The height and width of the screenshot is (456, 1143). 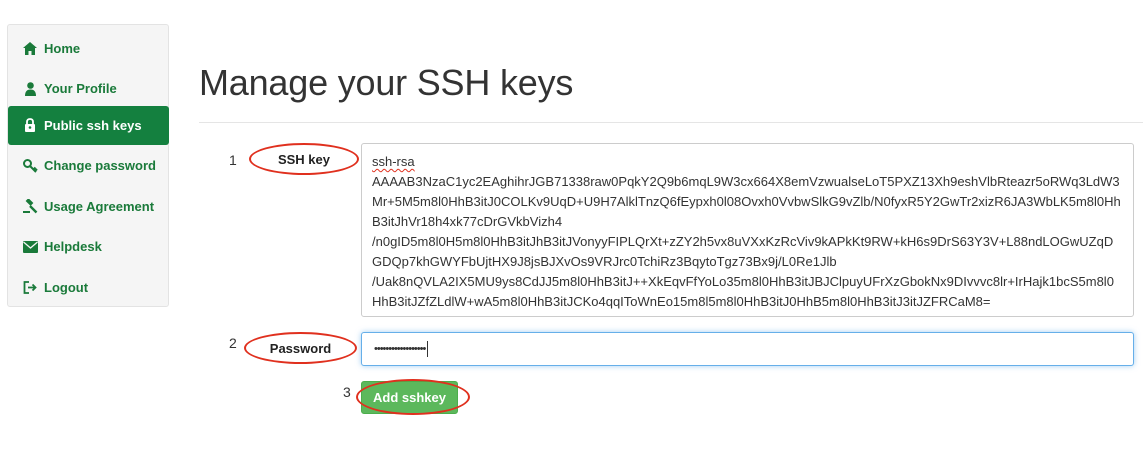 I want to click on home-icon, so click(x=30, y=49).